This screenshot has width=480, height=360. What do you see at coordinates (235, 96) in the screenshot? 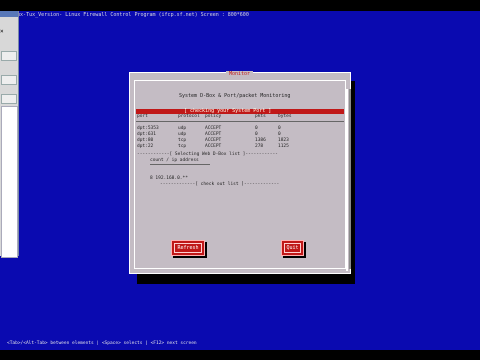
I see `monitor-heading: System D-Box & Port/packet Monitoring` at bounding box center [235, 96].